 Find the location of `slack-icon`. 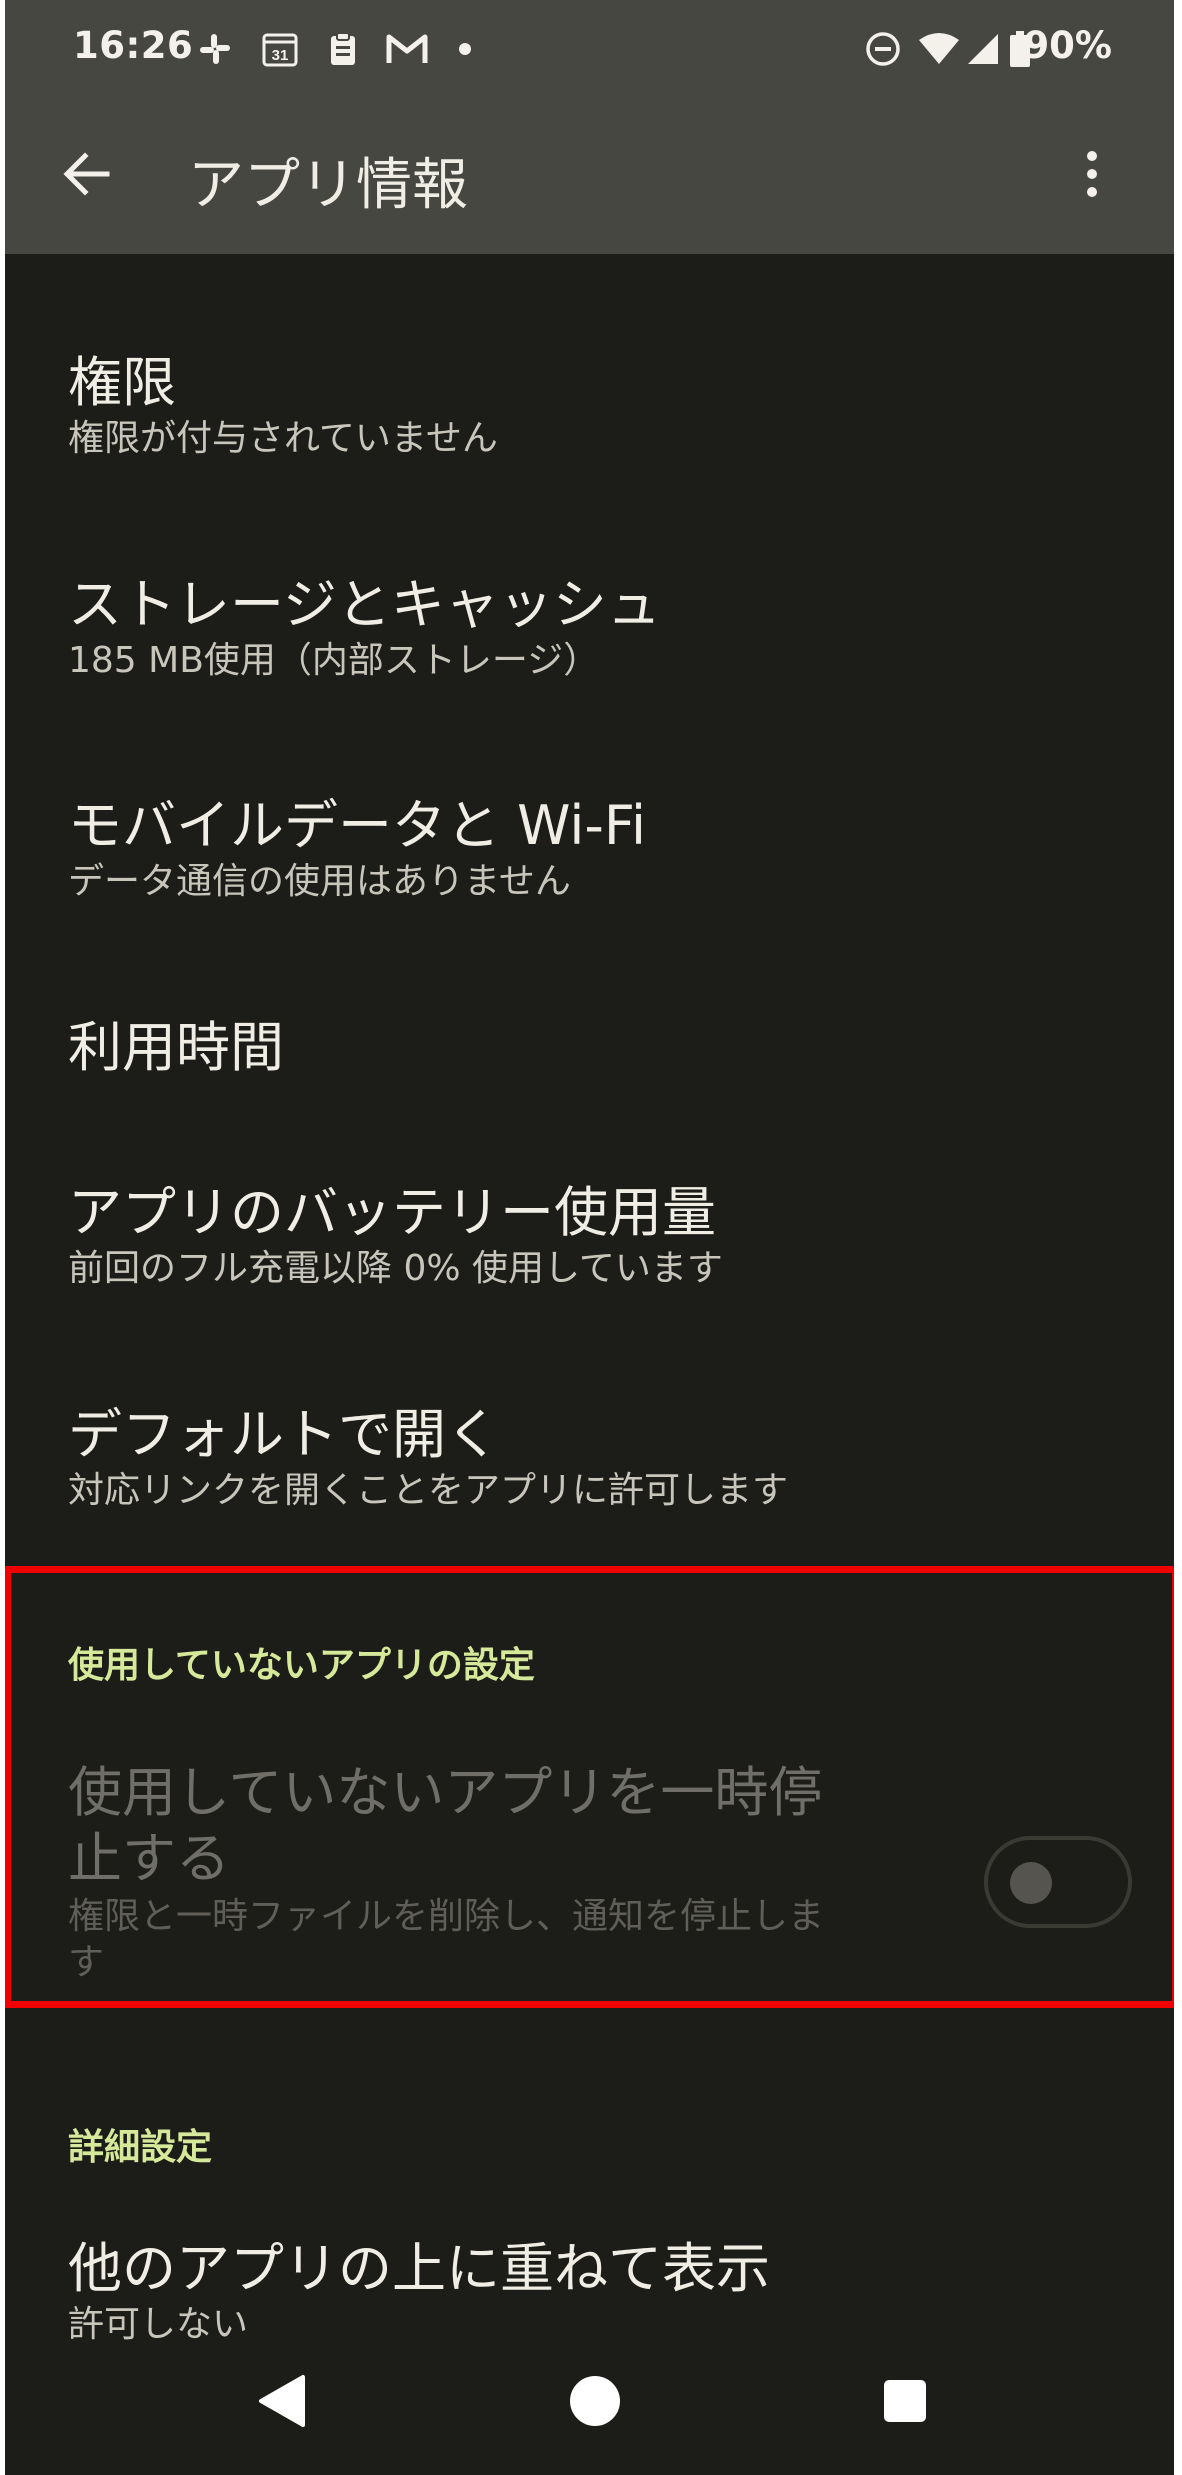

slack-icon is located at coordinates (215, 49).